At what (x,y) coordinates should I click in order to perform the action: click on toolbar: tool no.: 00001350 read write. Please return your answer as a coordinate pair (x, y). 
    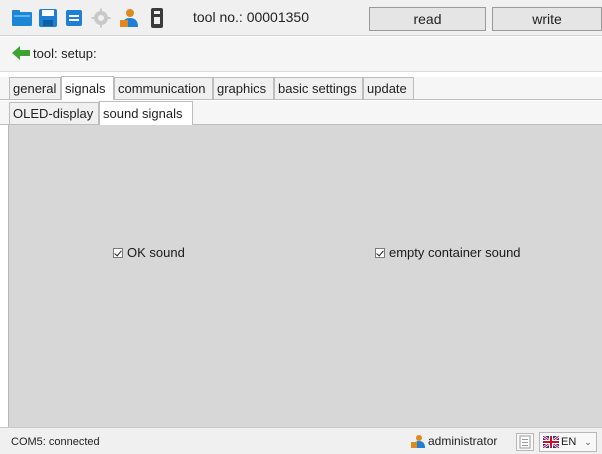
    Looking at the image, I should click on (301, 18).